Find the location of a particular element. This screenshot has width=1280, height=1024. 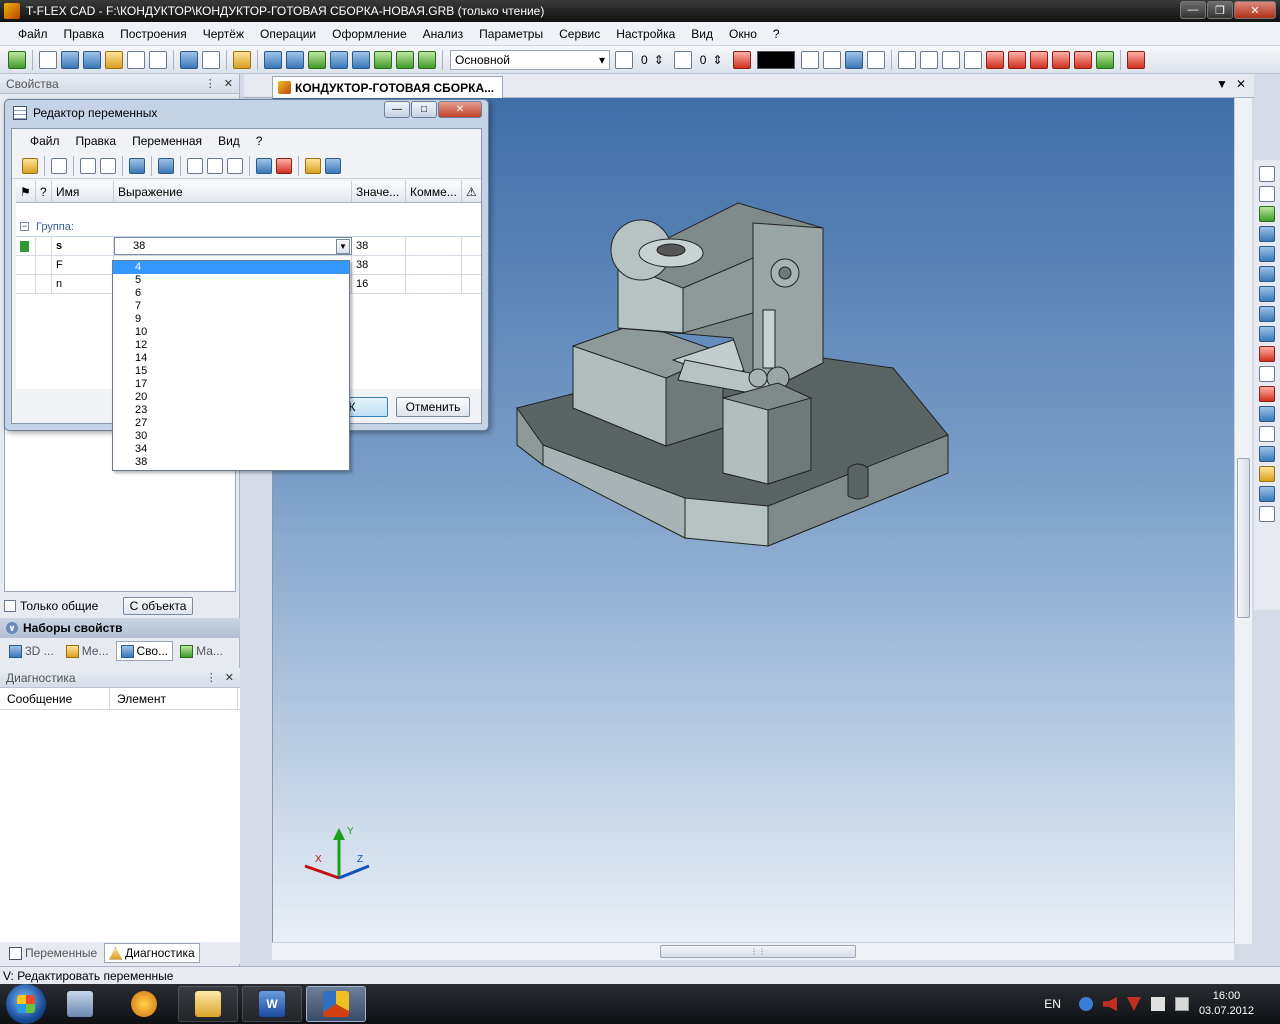

list-item: 20 is located at coordinates (231, 397).